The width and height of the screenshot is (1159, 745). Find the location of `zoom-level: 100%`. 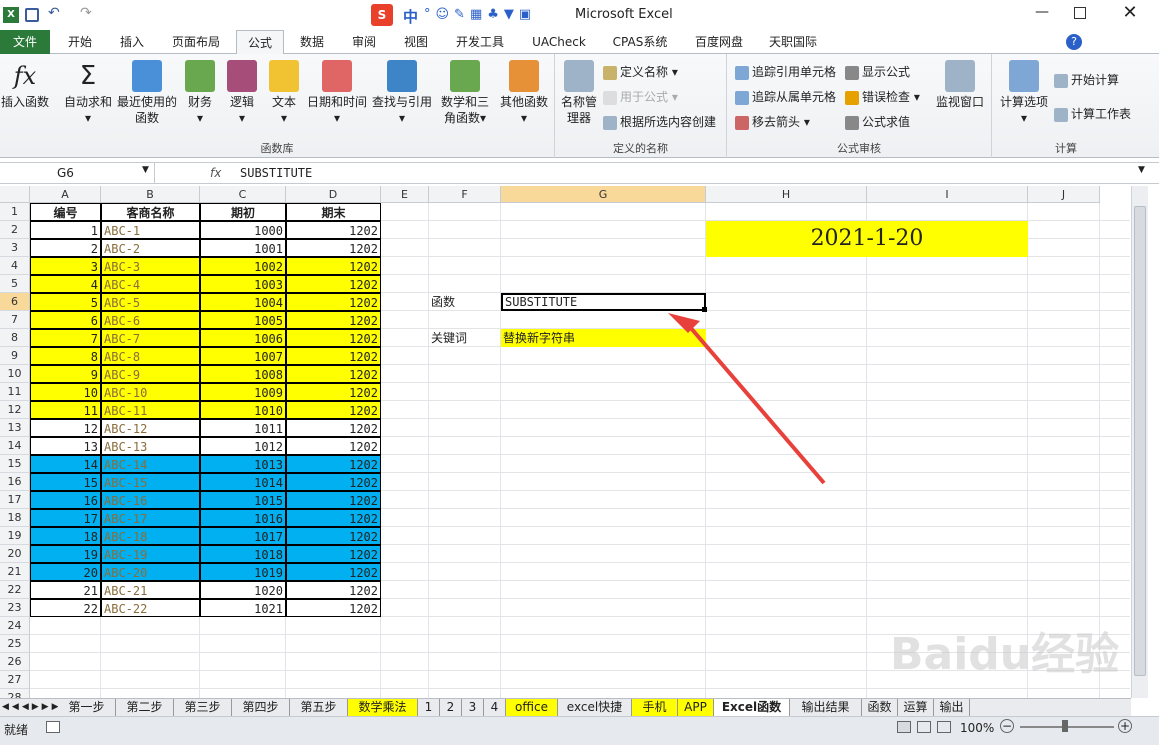

zoom-level: 100% is located at coordinates (977, 728).